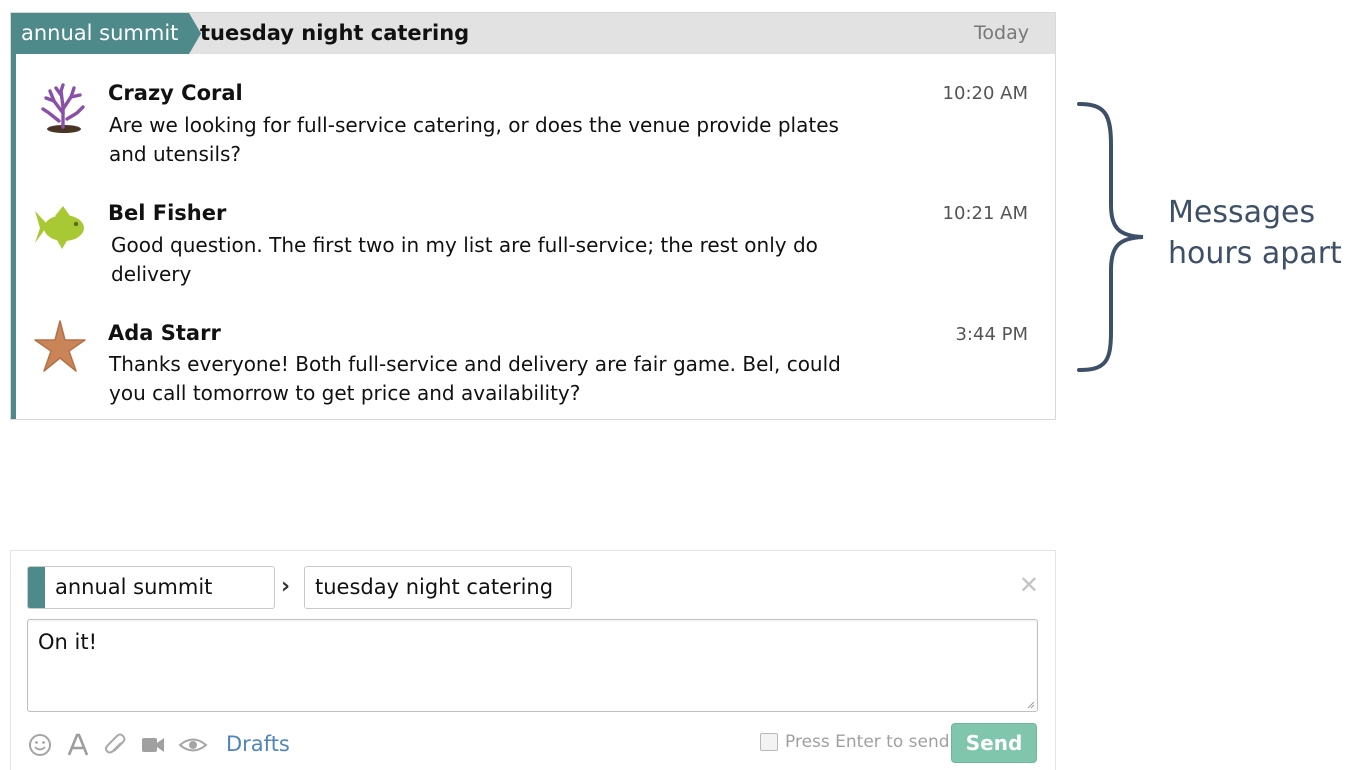 This screenshot has width=1355, height=770. Describe the element at coordinates (1110, 237) in the screenshot. I see `curly-brace-annotation` at that location.